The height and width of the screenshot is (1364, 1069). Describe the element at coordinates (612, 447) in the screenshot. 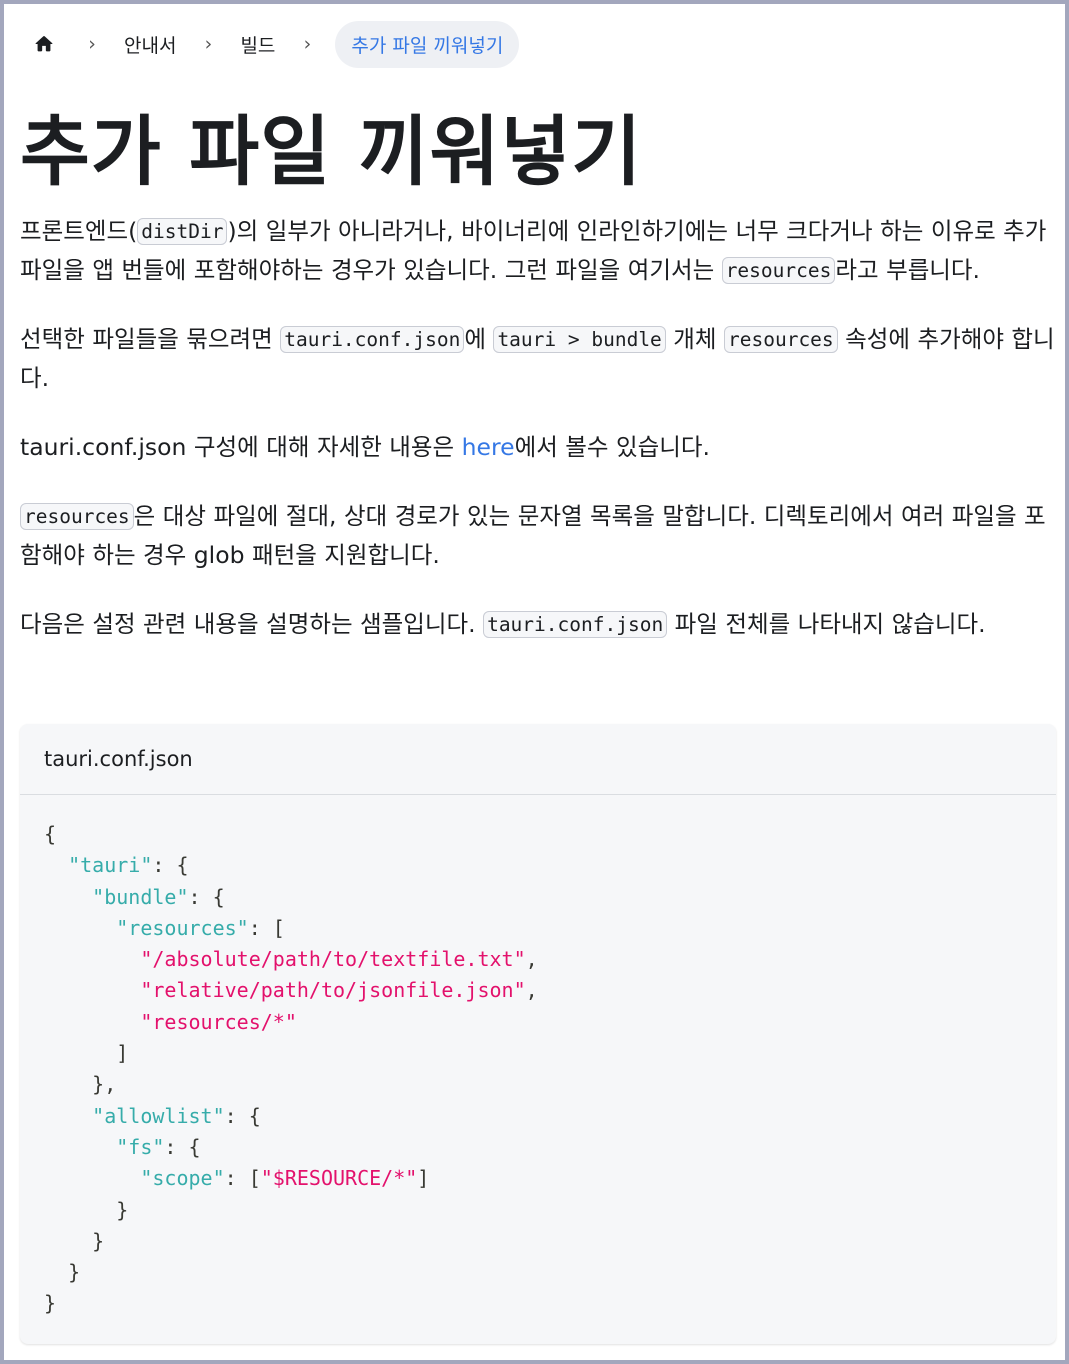

I see `text: 에서 볼수 있습니다.` at that location.